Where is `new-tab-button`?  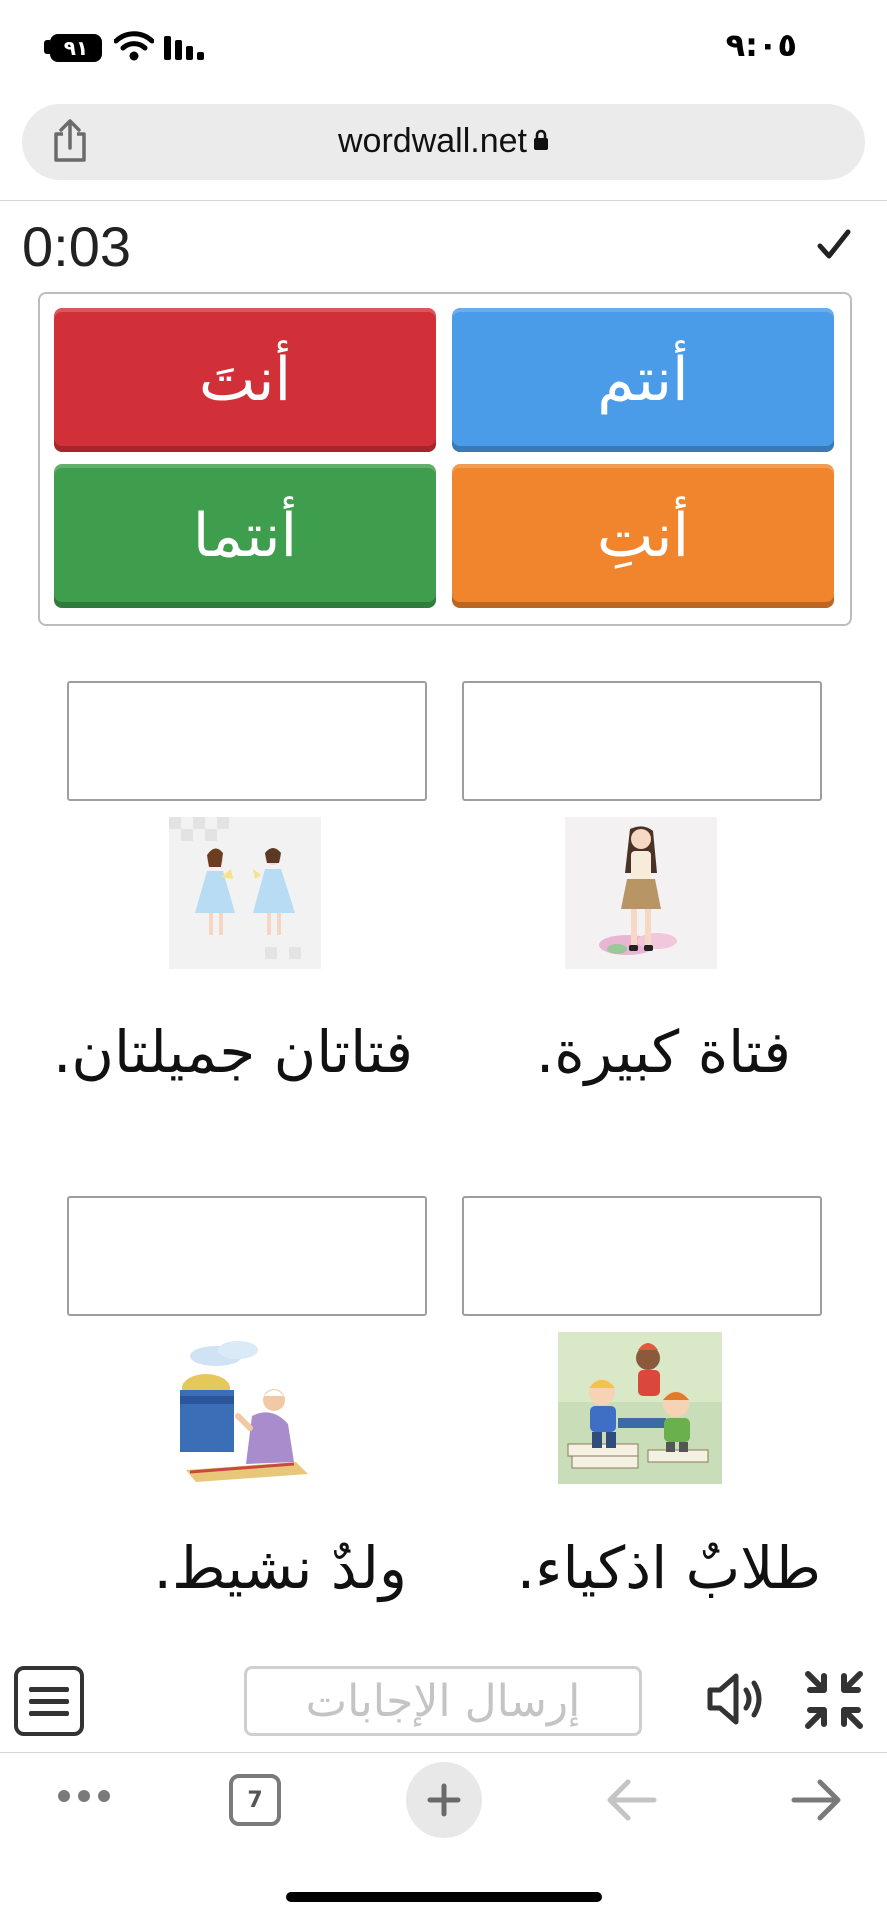
new-tab-button is located at coordinates (444, 1800).